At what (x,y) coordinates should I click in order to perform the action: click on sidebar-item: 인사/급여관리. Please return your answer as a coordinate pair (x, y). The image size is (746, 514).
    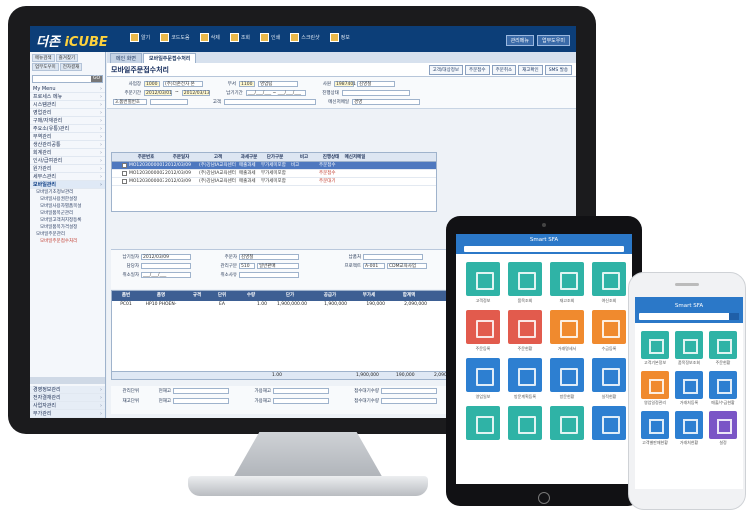
    Looking at the image, I should click on (67, 161).